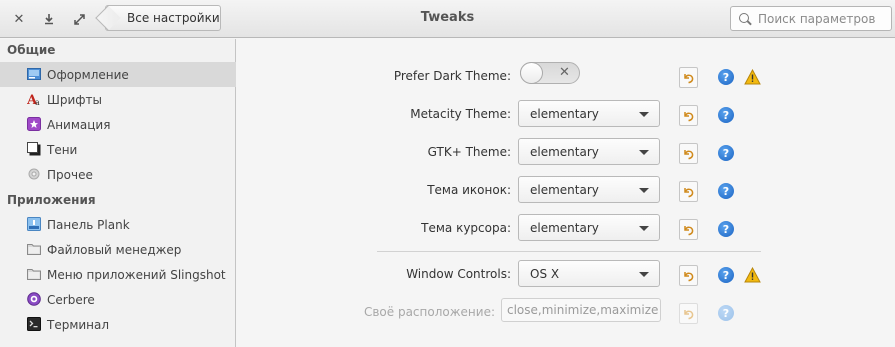  Describe the element at coordinates (136, 274) in the screenshot. I see `sidebar-item-label: Меню приложений Slingshot` at that location.